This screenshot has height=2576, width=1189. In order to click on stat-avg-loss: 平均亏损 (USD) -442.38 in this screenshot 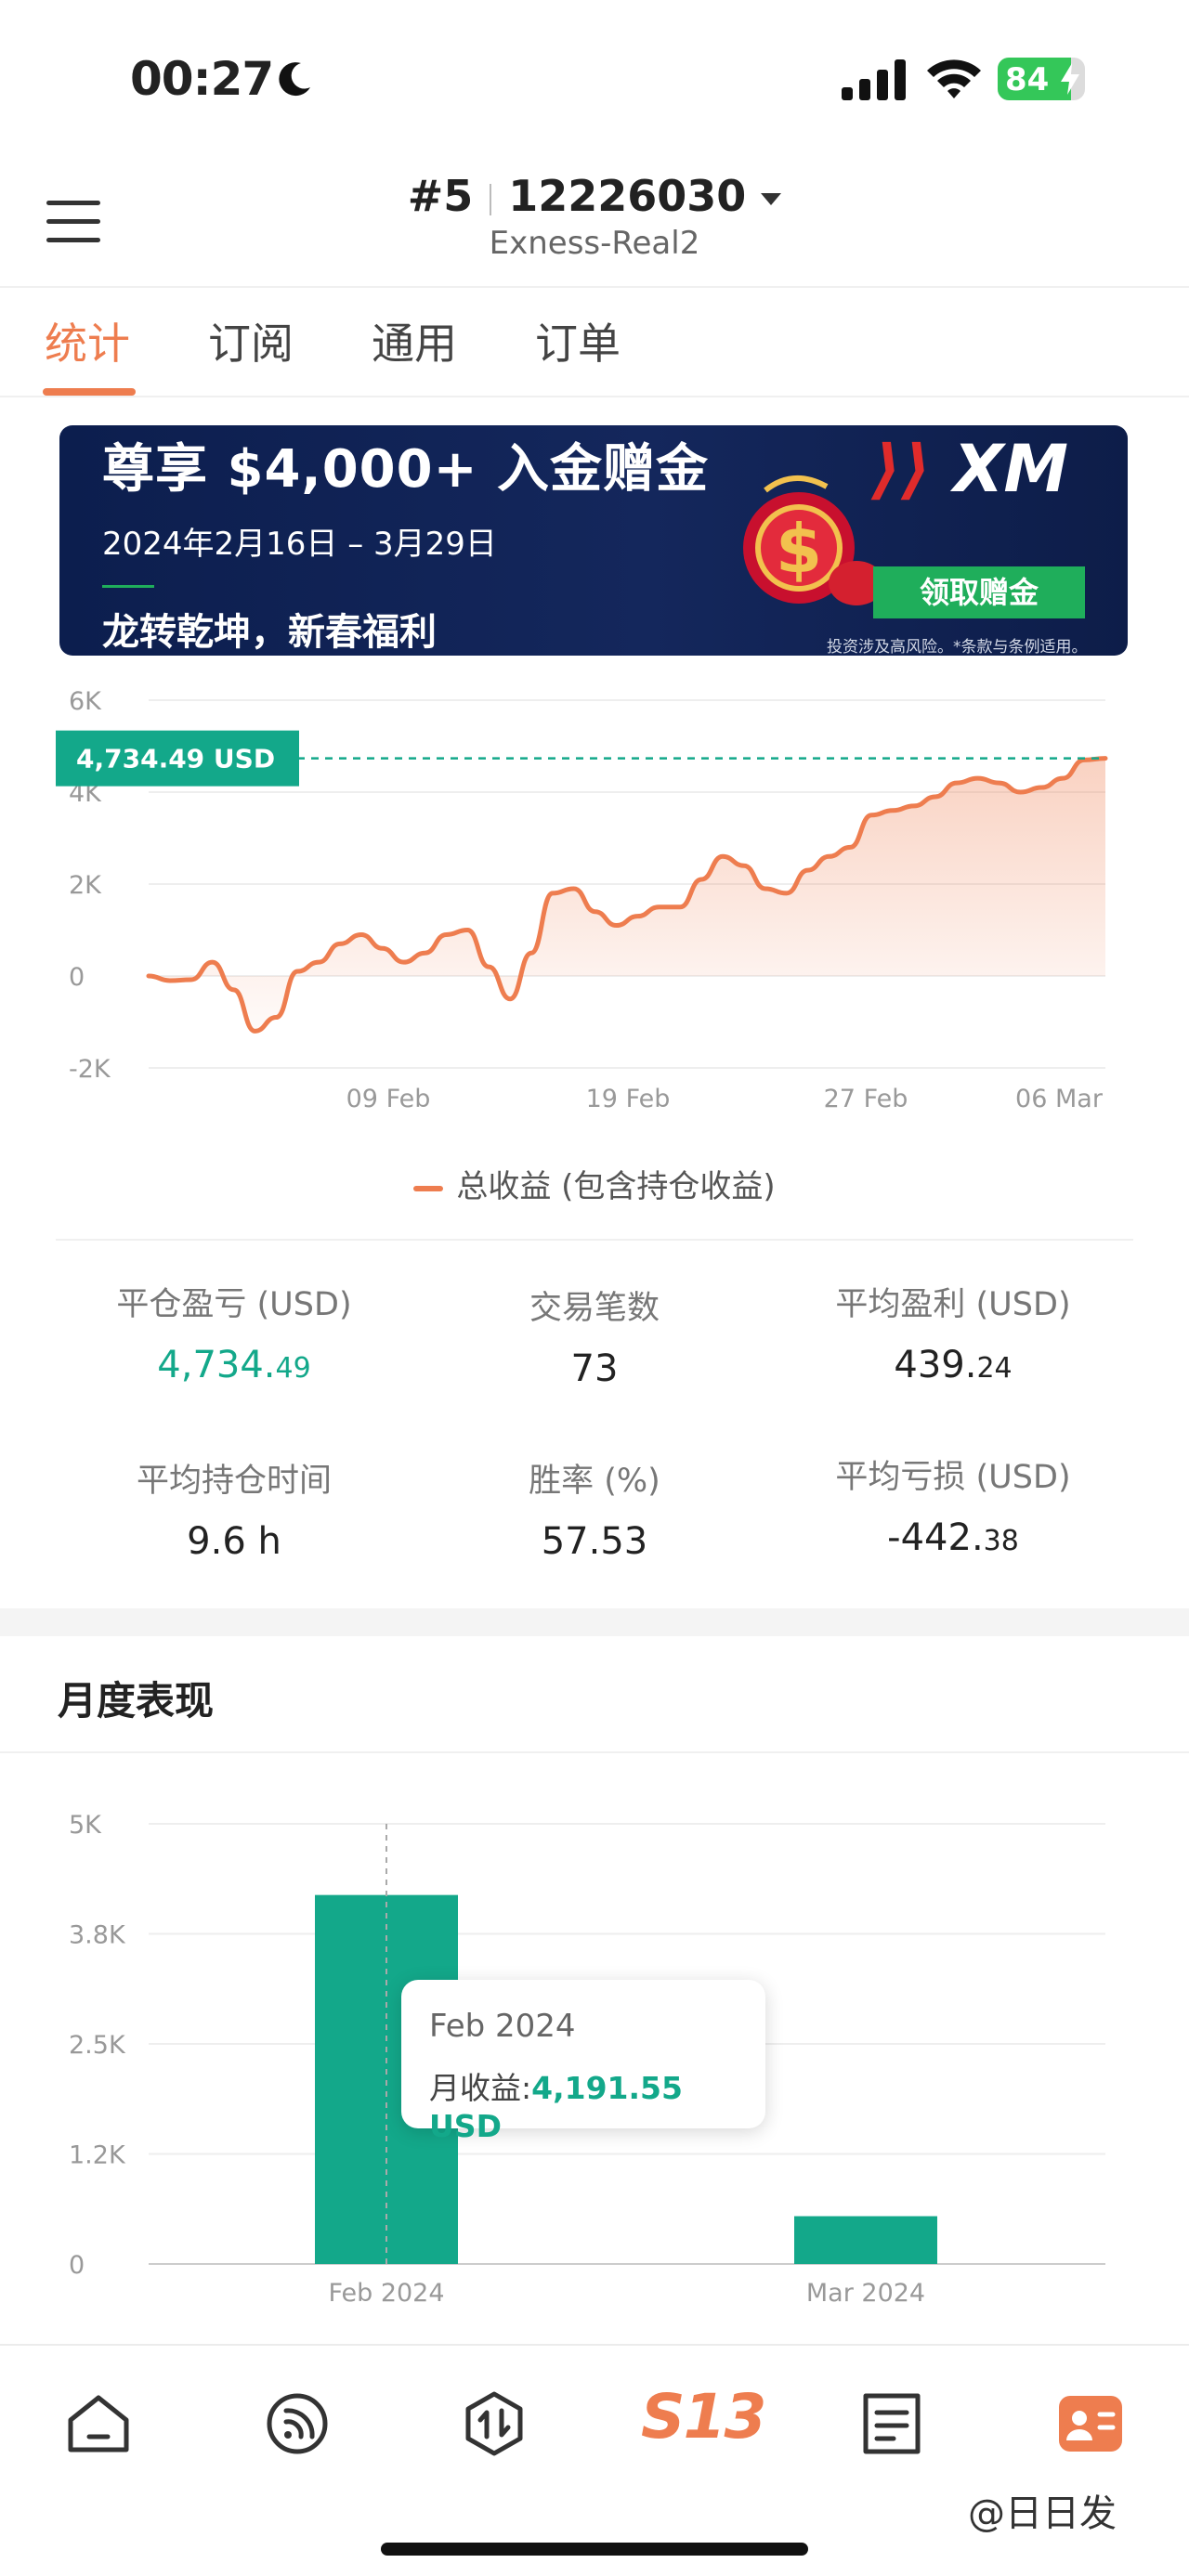, I will do `click(954, 1505)`.